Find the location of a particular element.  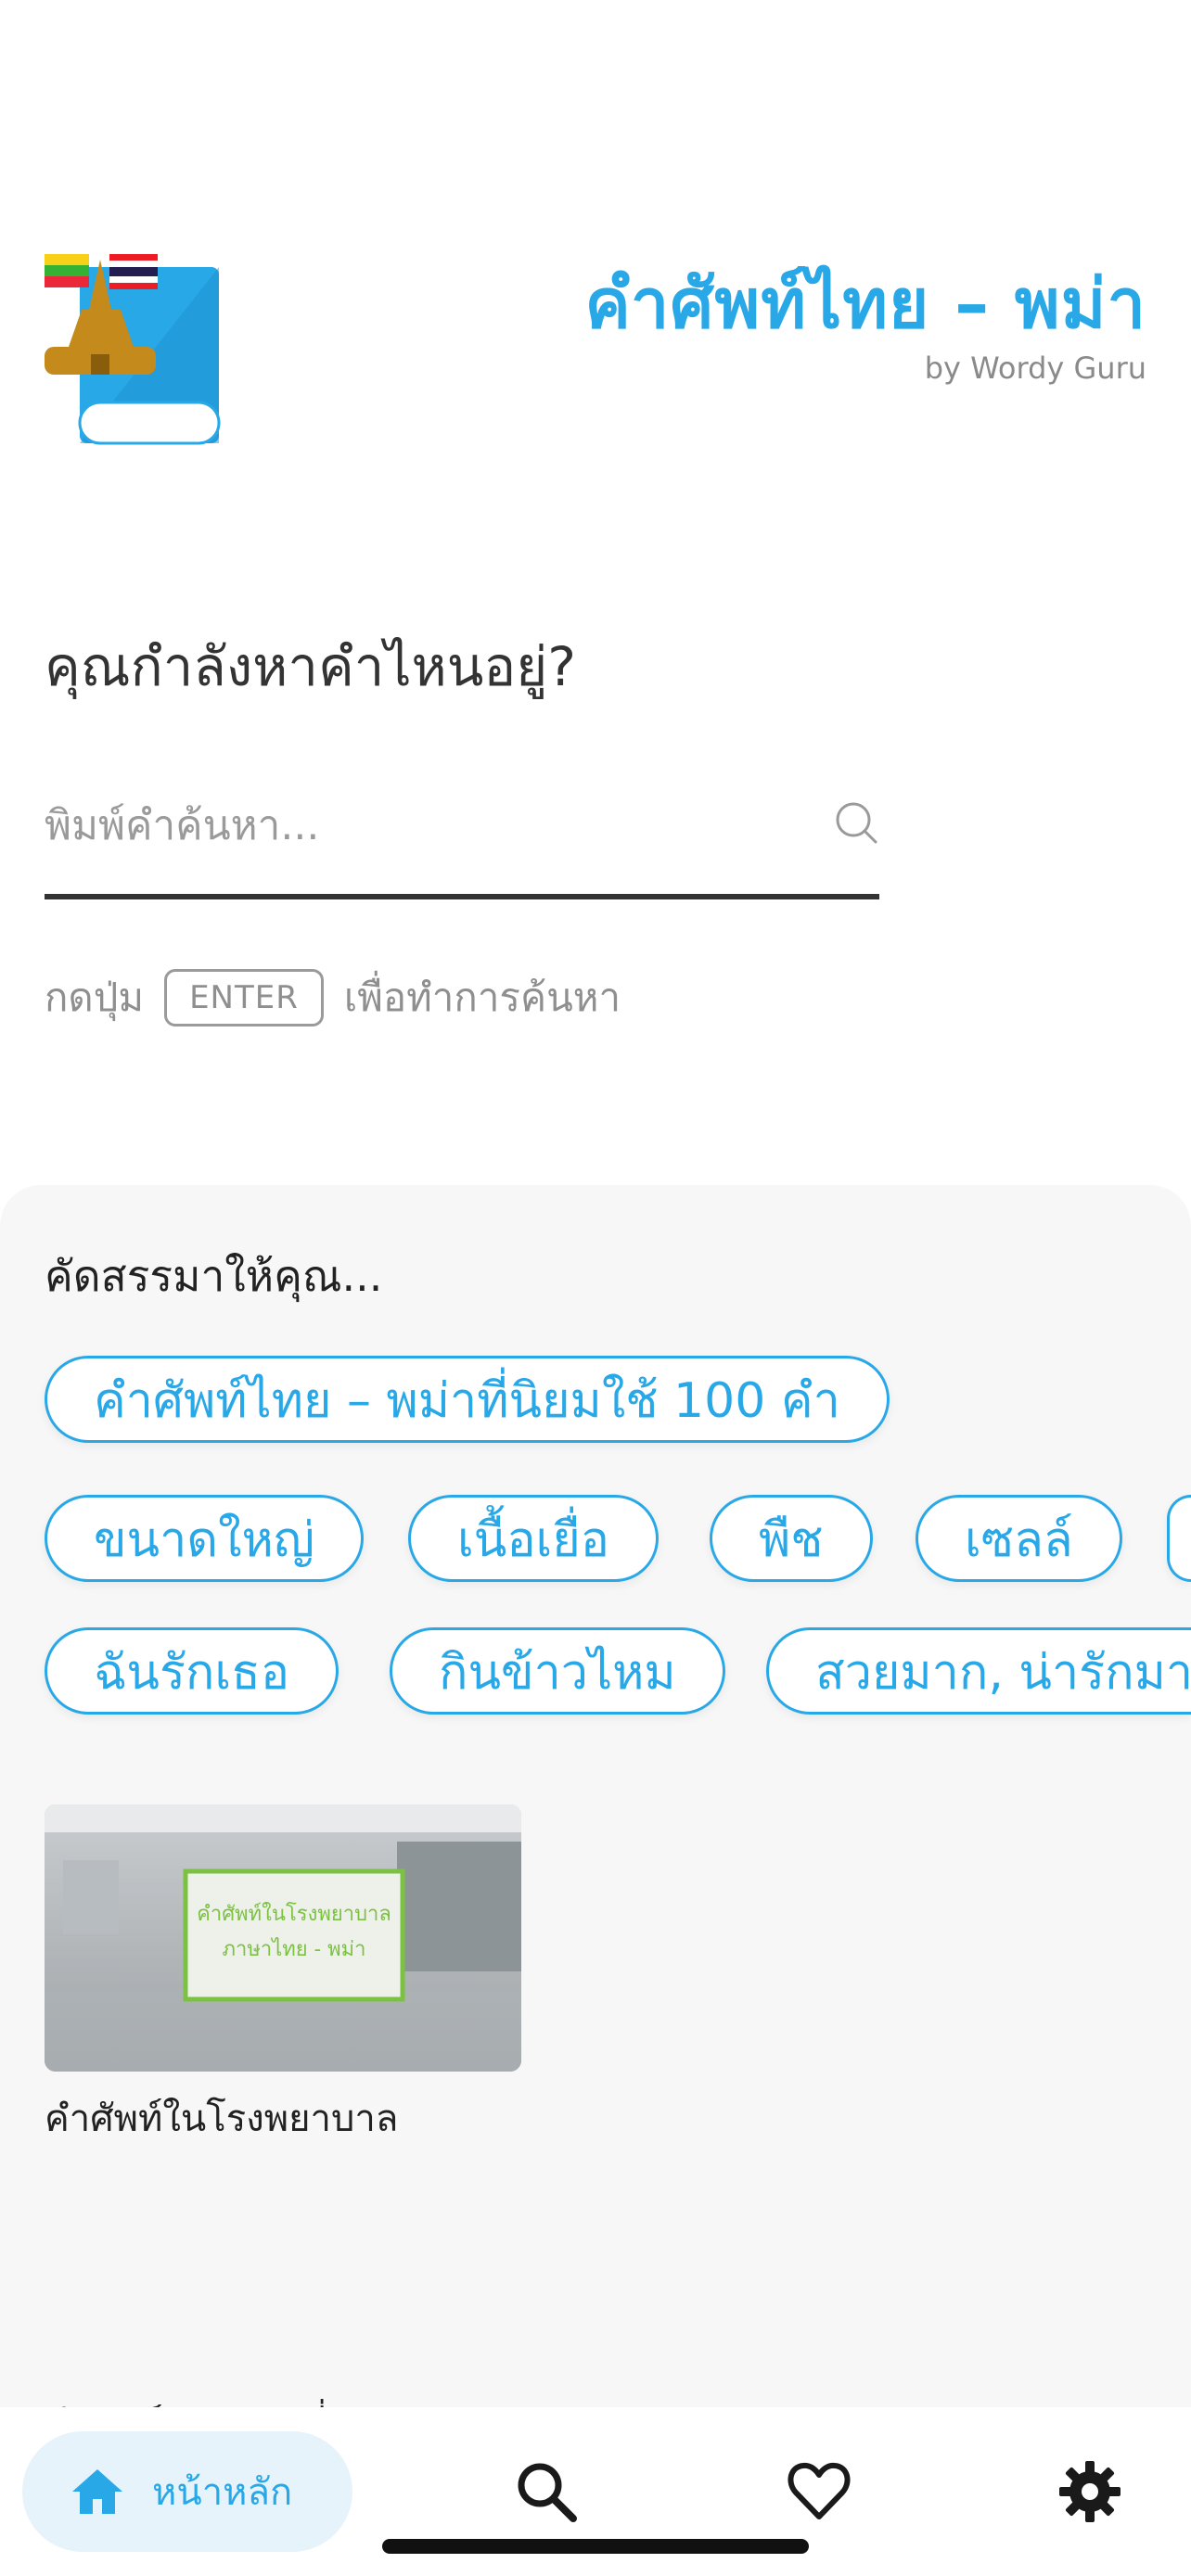

card-overlay-line2: ภาษาไทย - พม่า is located at coordinates (294, 1950).